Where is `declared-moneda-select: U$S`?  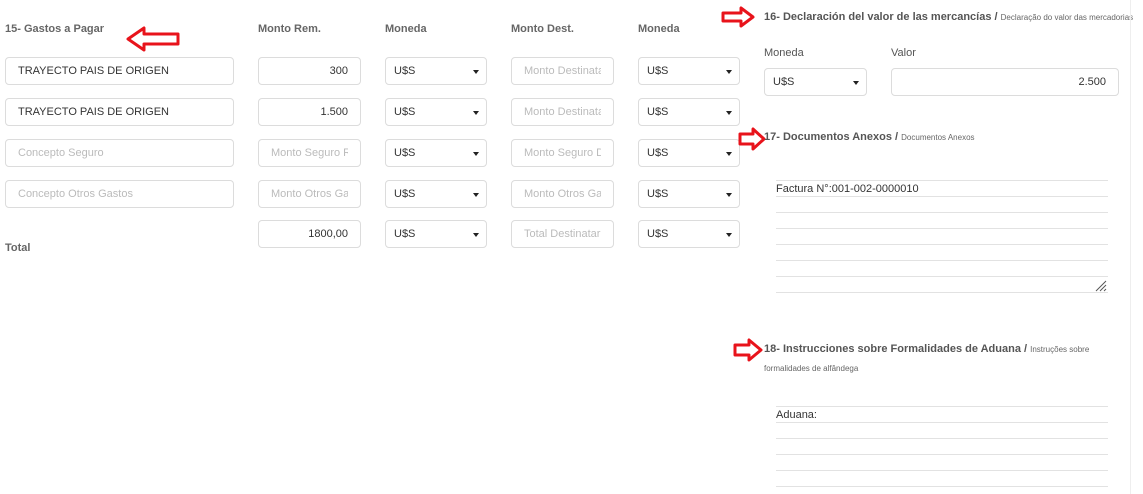
declared-moneda-select: U$S is located at coordinates (815, 82).